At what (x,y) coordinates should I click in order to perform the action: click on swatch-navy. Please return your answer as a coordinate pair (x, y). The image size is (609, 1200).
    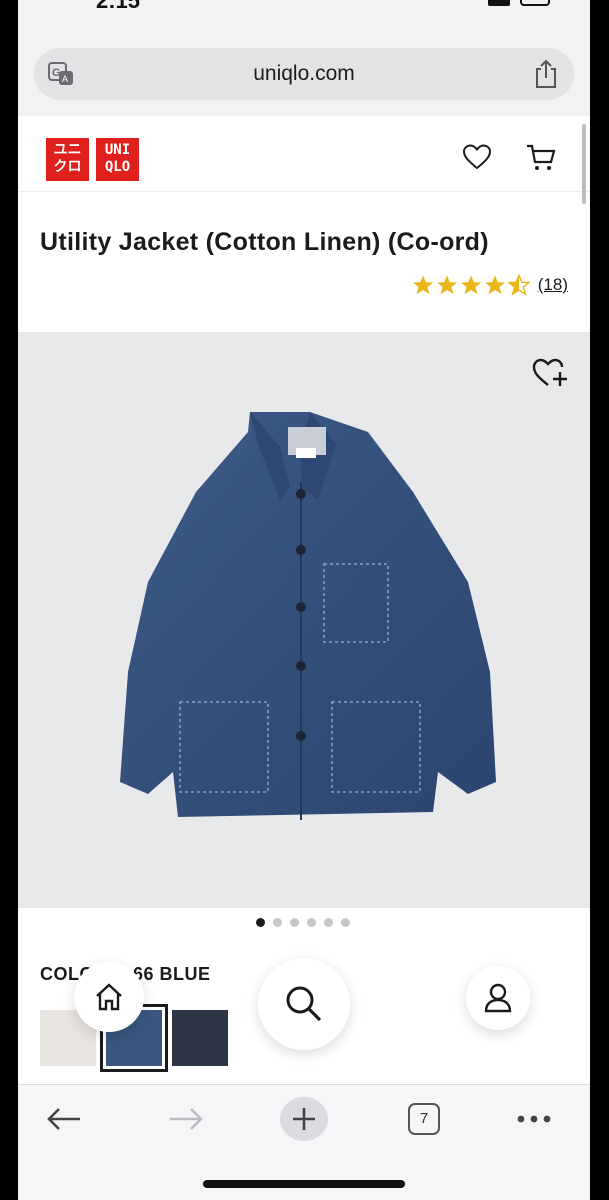
    Looking at the image, I should click on (200, 1038).